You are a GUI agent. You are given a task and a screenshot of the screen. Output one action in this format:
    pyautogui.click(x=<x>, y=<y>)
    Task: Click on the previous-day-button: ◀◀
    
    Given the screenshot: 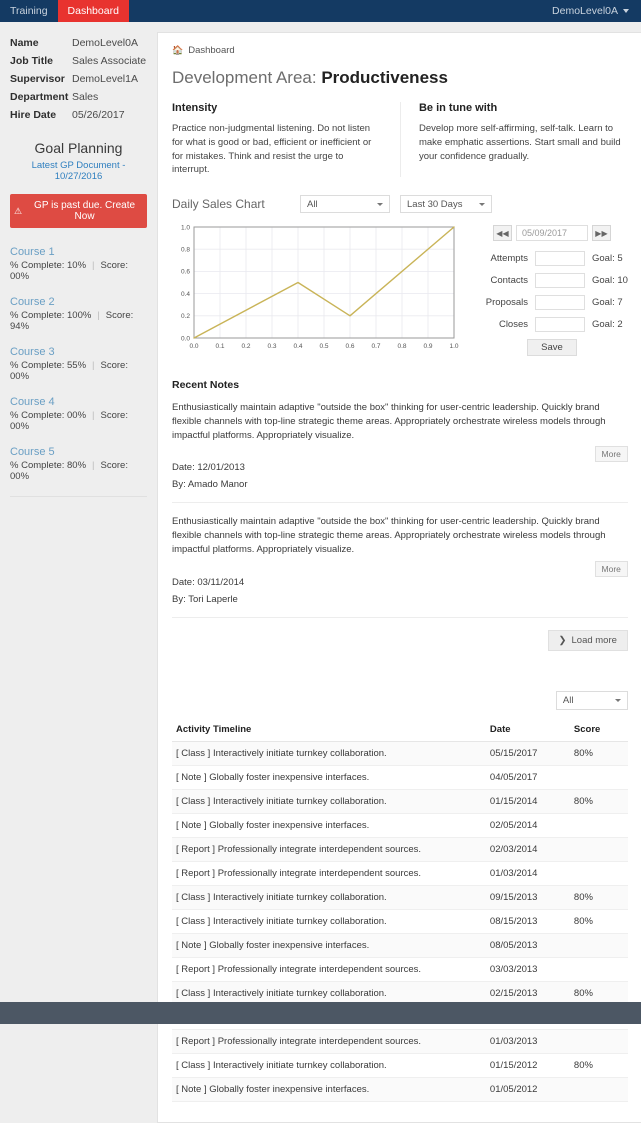 What is the action you would take?
    pyautogui.click(x=502, y=233)
    